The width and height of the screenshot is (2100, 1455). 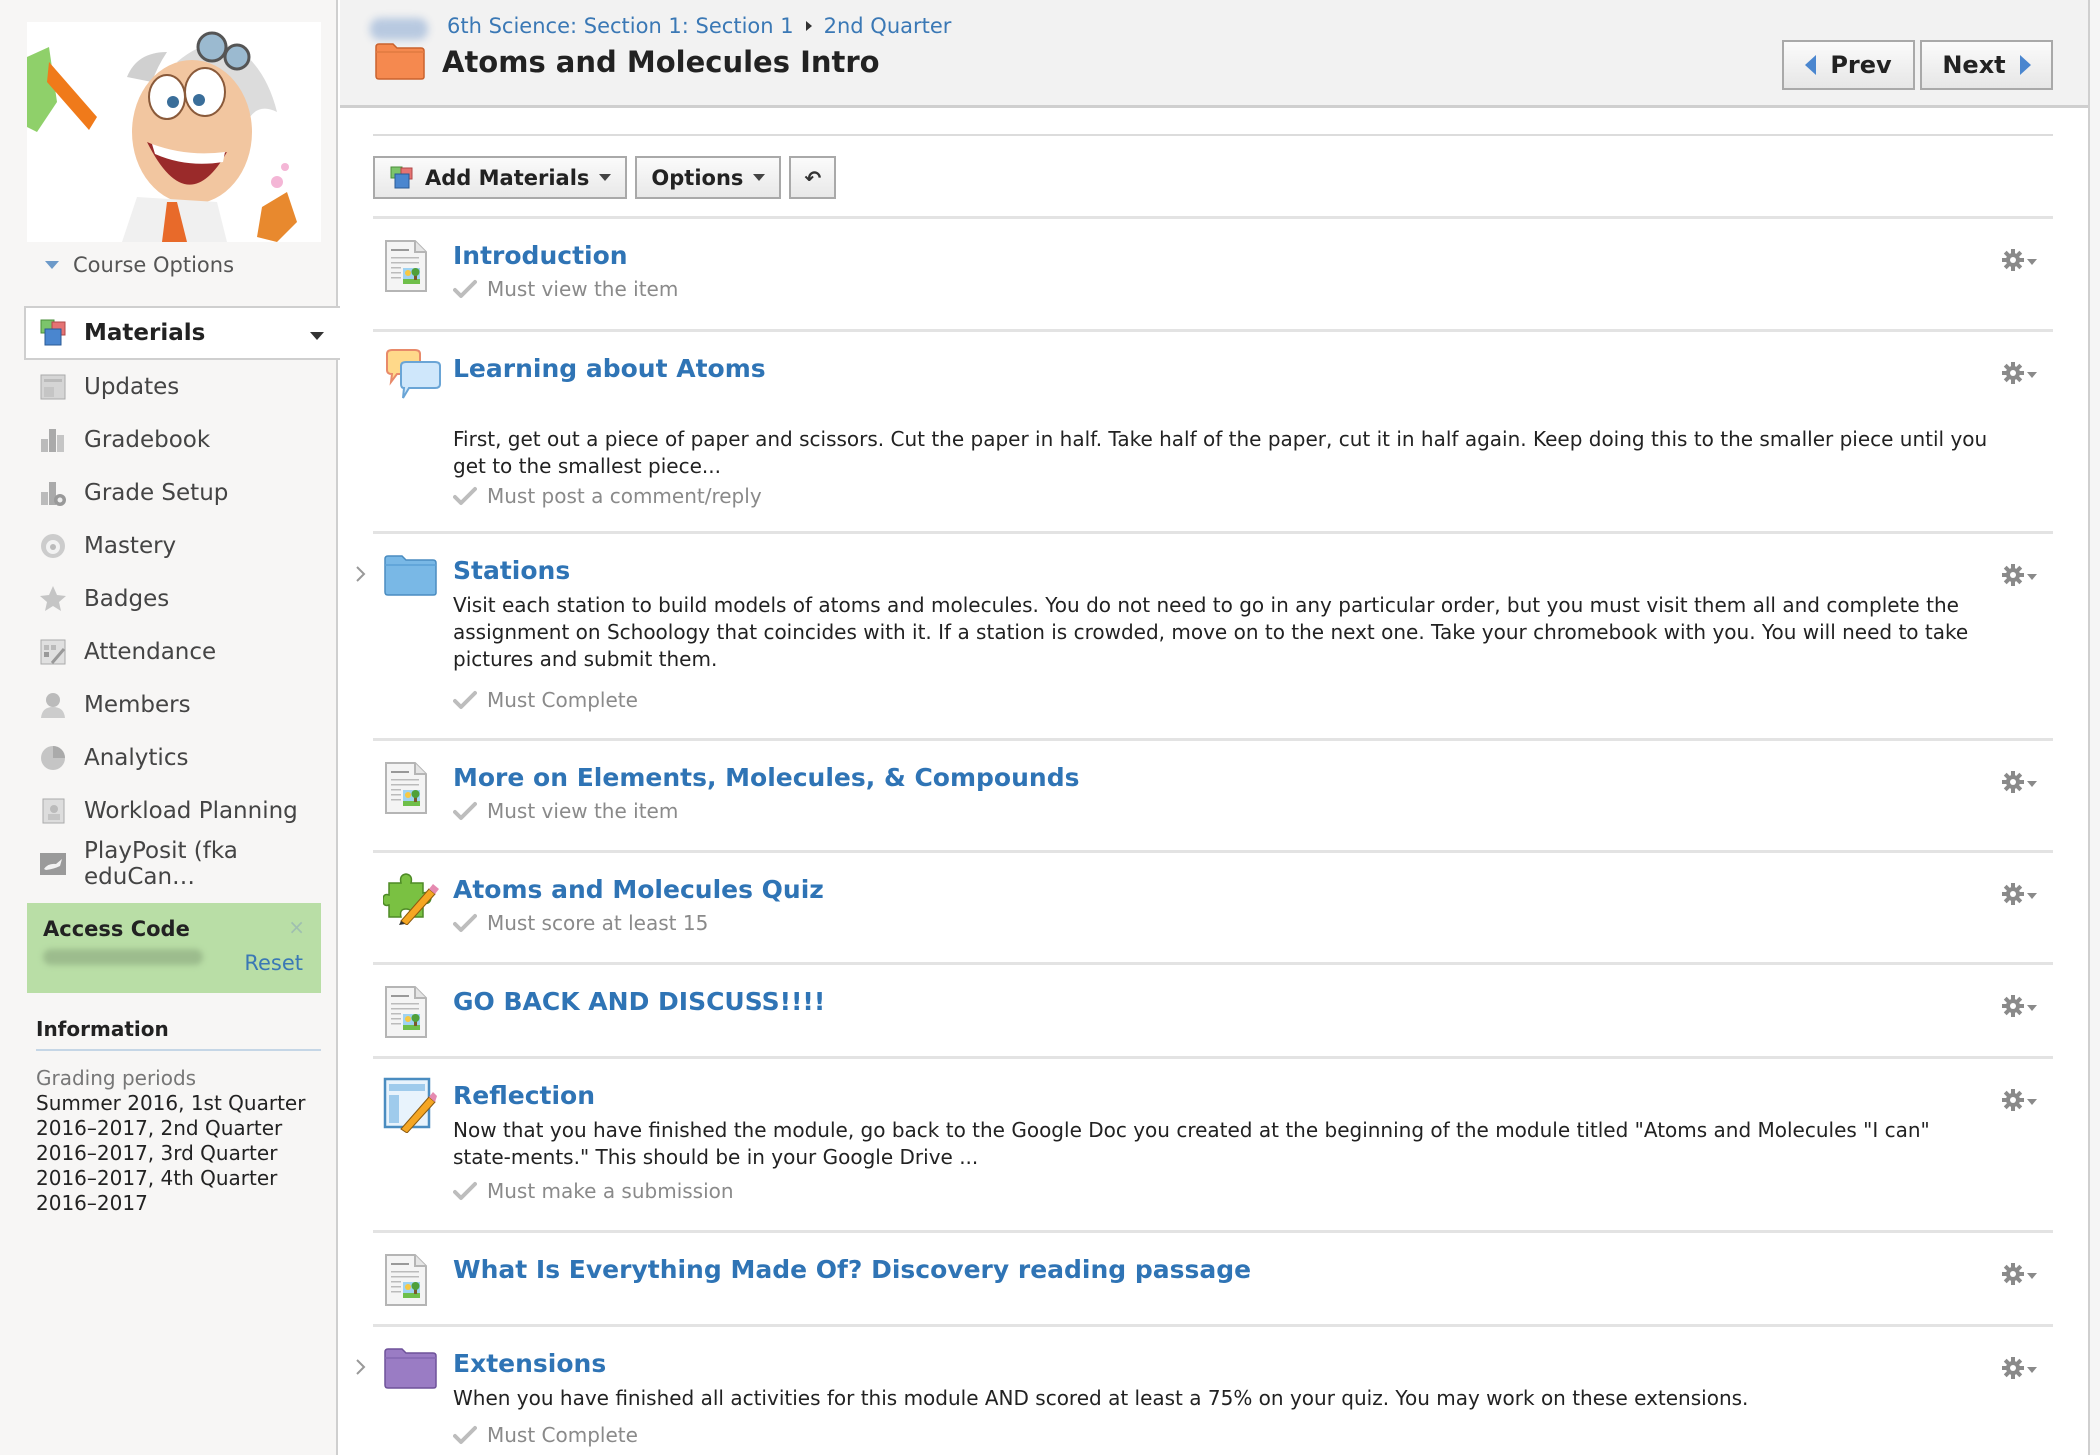 I want to click on add-materials-button: Add Materials, so click(x=500, y=177).